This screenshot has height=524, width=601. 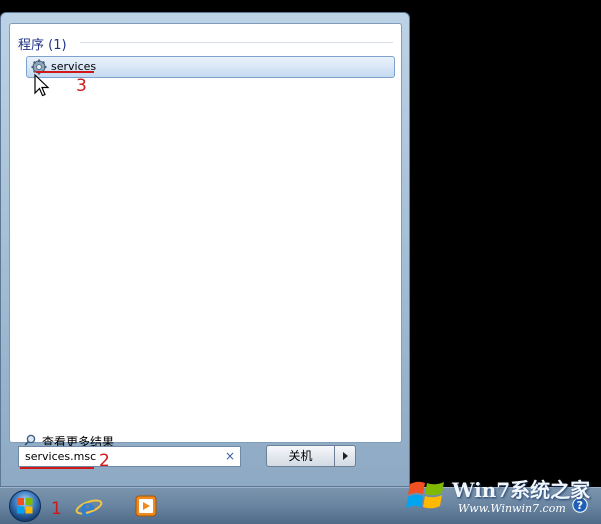 I want to click on shutdown-options-arrow-icon, so click(x=345, y=456).